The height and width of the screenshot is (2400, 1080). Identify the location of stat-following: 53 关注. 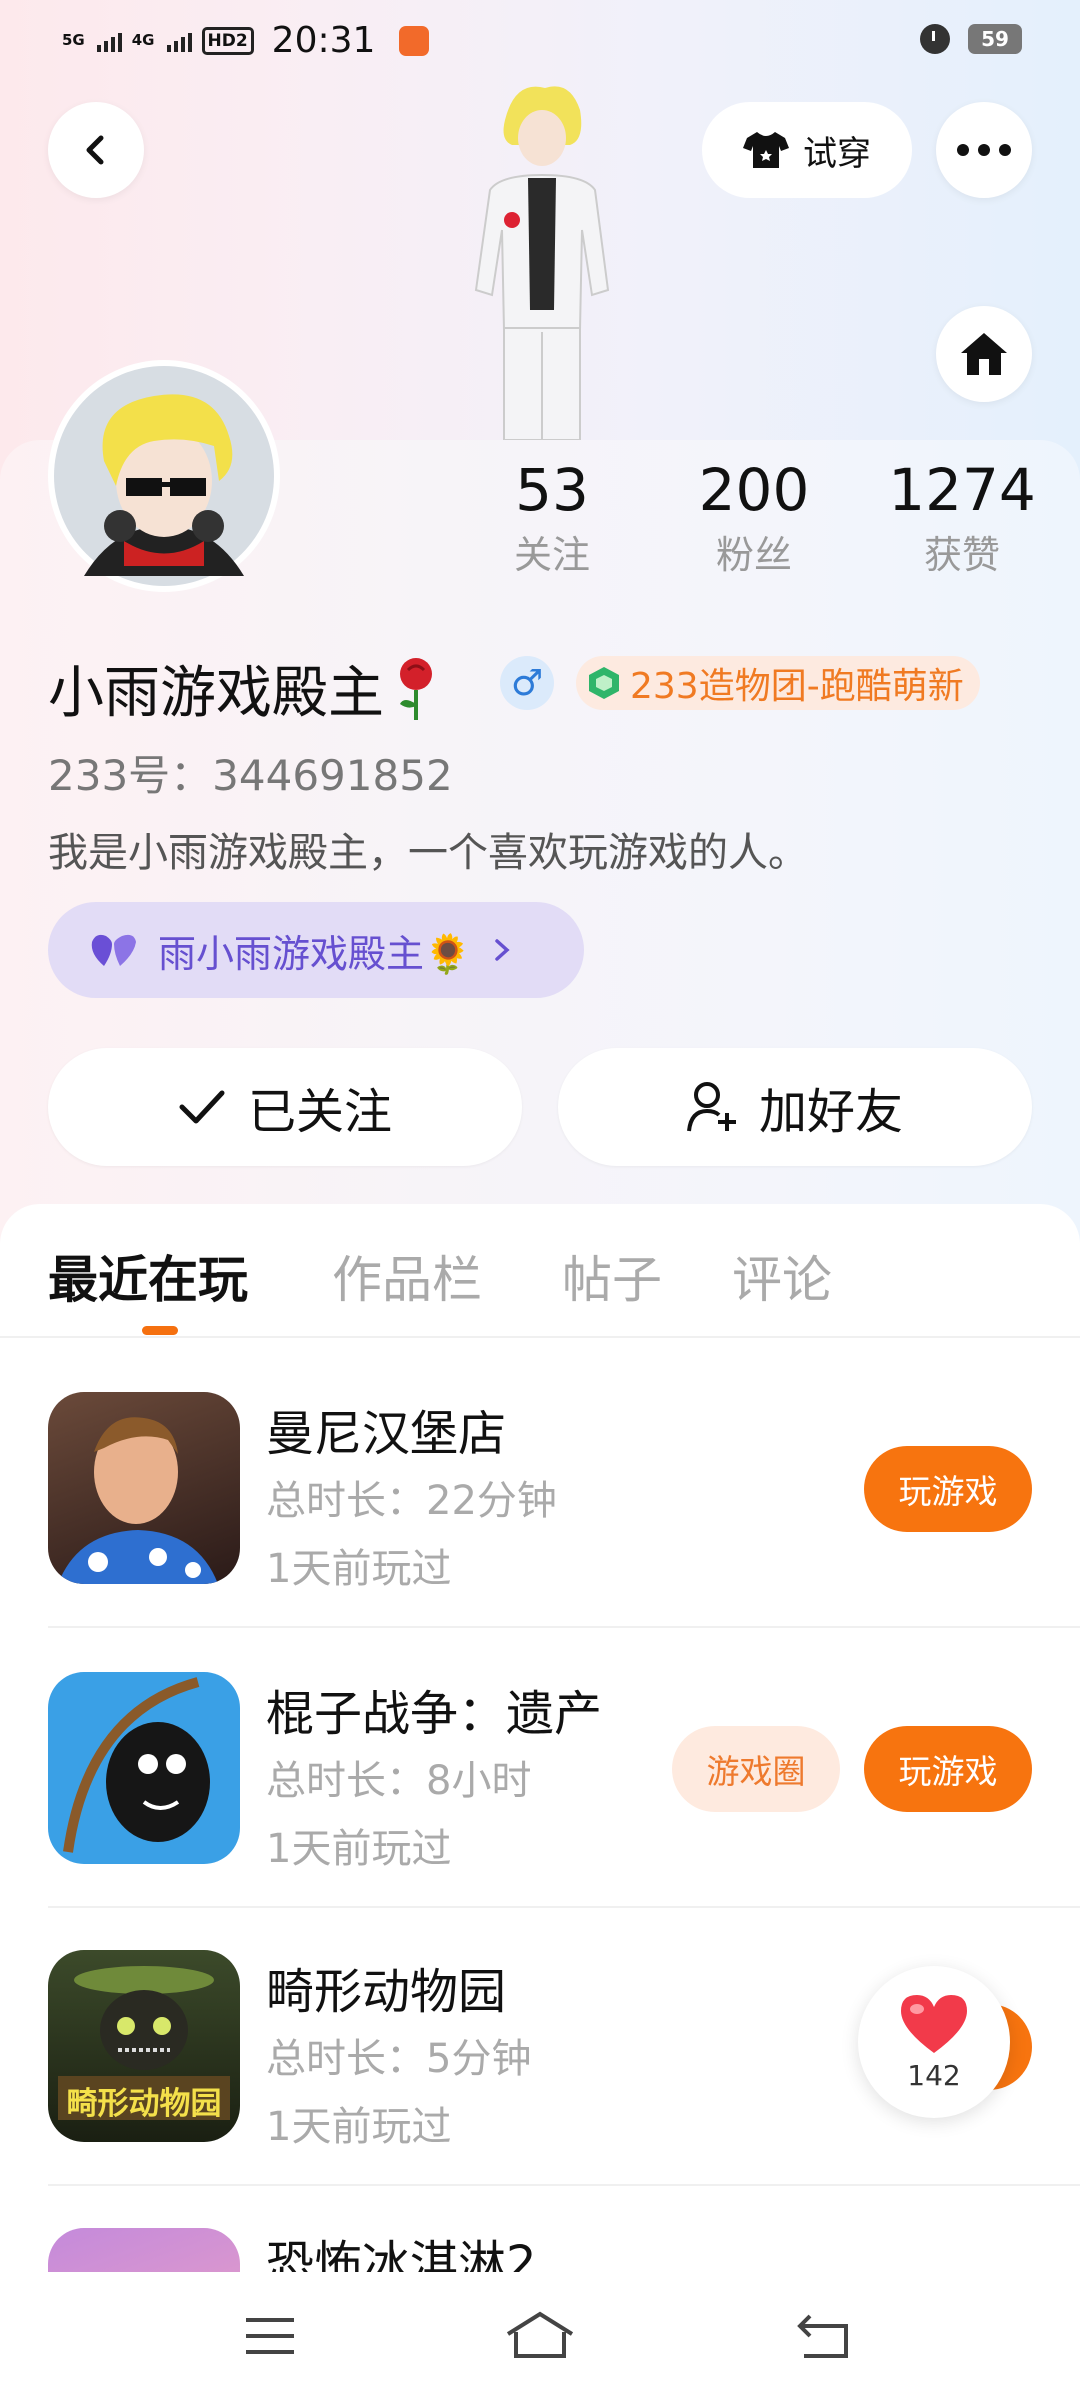
(552, 517).